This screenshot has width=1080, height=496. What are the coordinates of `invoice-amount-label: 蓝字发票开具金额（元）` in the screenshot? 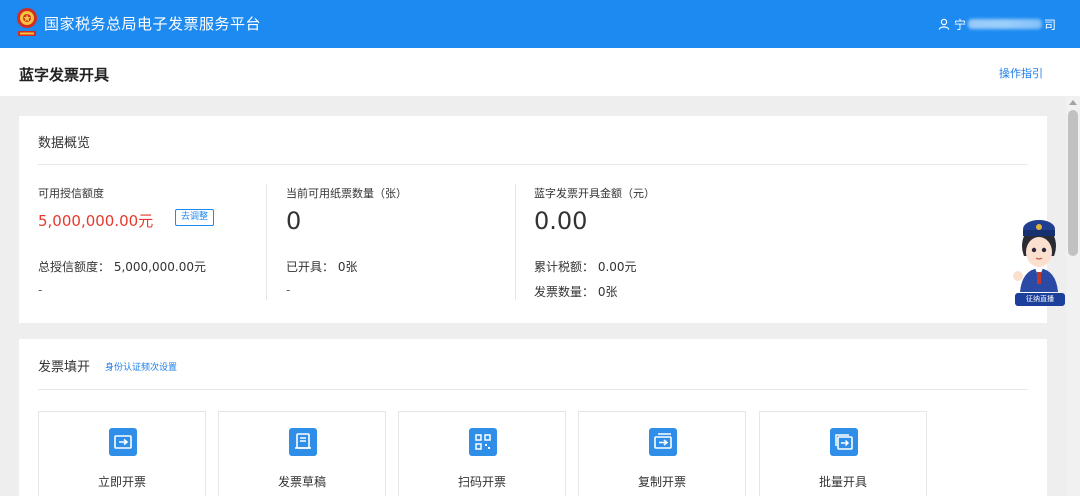 It's located at (594, 193).